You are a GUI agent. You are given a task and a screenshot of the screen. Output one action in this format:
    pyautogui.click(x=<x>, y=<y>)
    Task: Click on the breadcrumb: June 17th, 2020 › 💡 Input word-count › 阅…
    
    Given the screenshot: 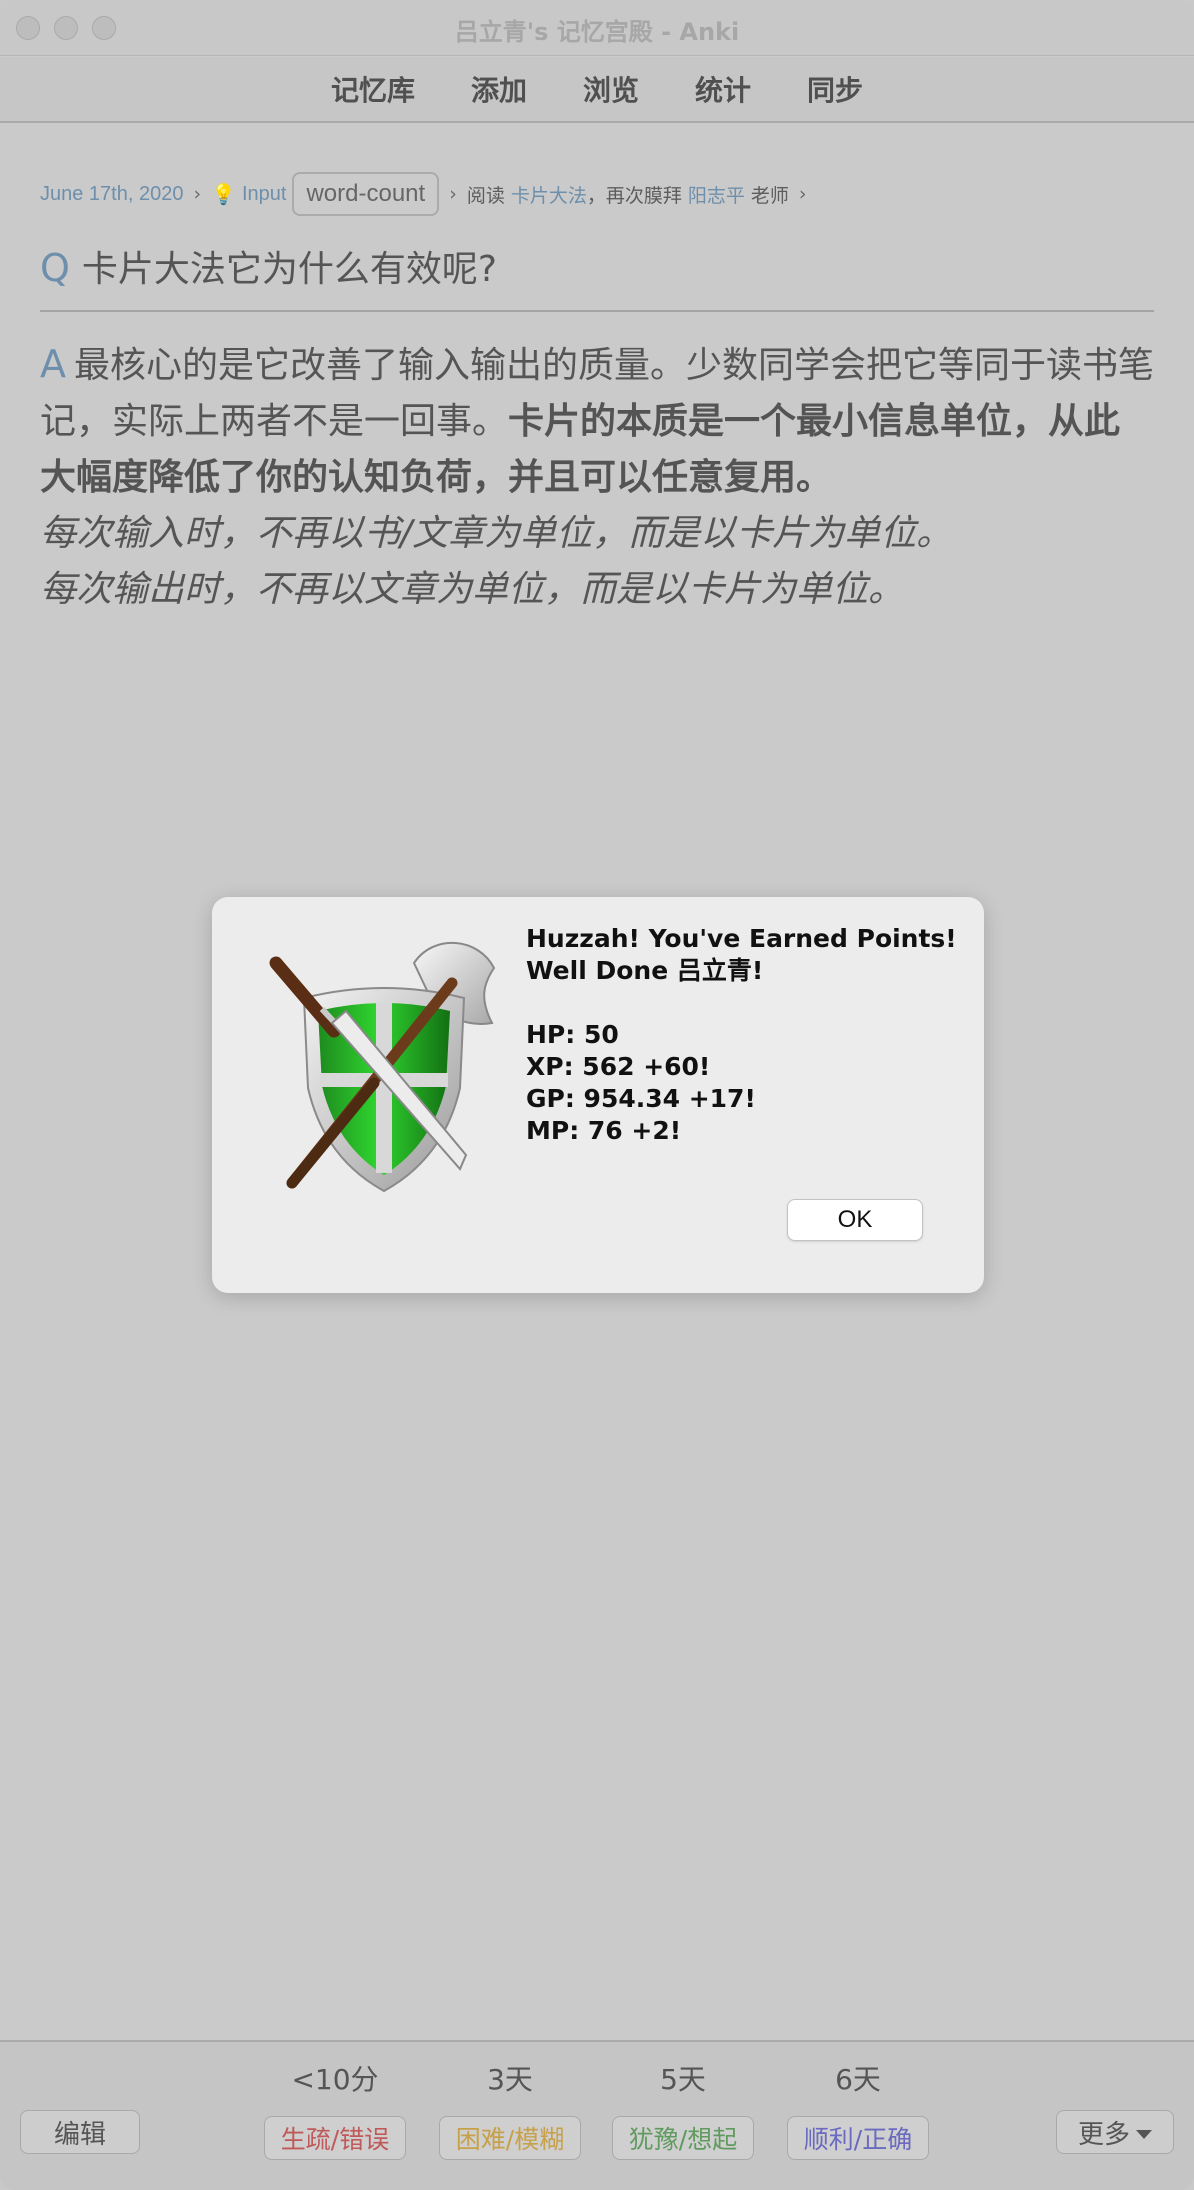 What is the action you would take?
    pyautogui.click(x=597, y=194)
    